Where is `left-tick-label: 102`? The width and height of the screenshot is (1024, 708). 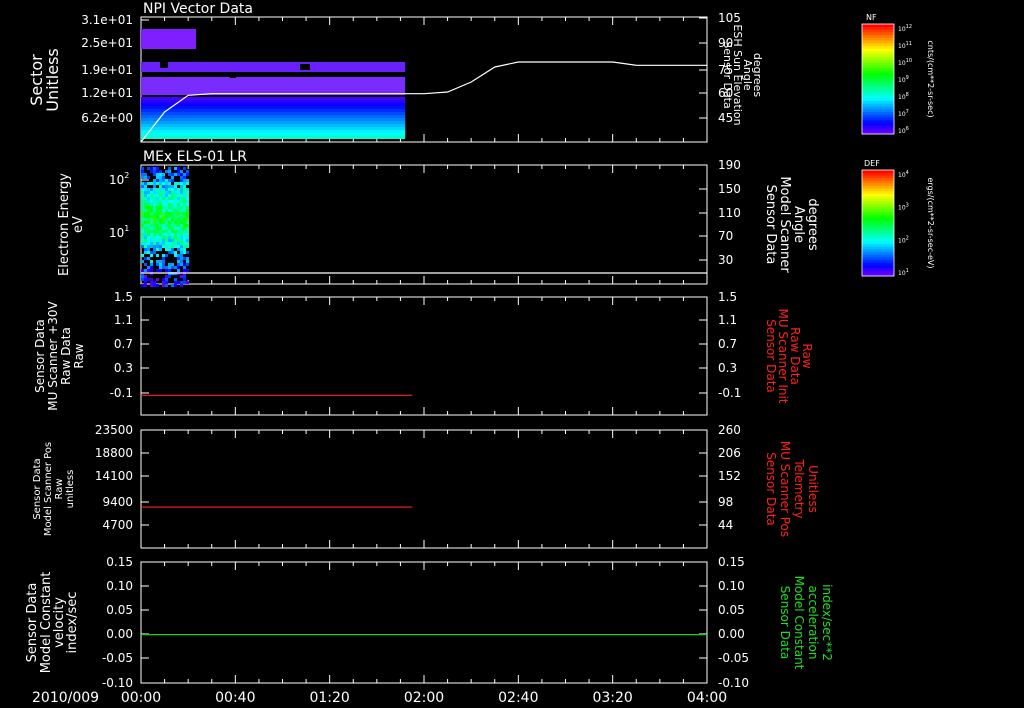
left-tick-label: 102 is located at coordinates (119, 179).